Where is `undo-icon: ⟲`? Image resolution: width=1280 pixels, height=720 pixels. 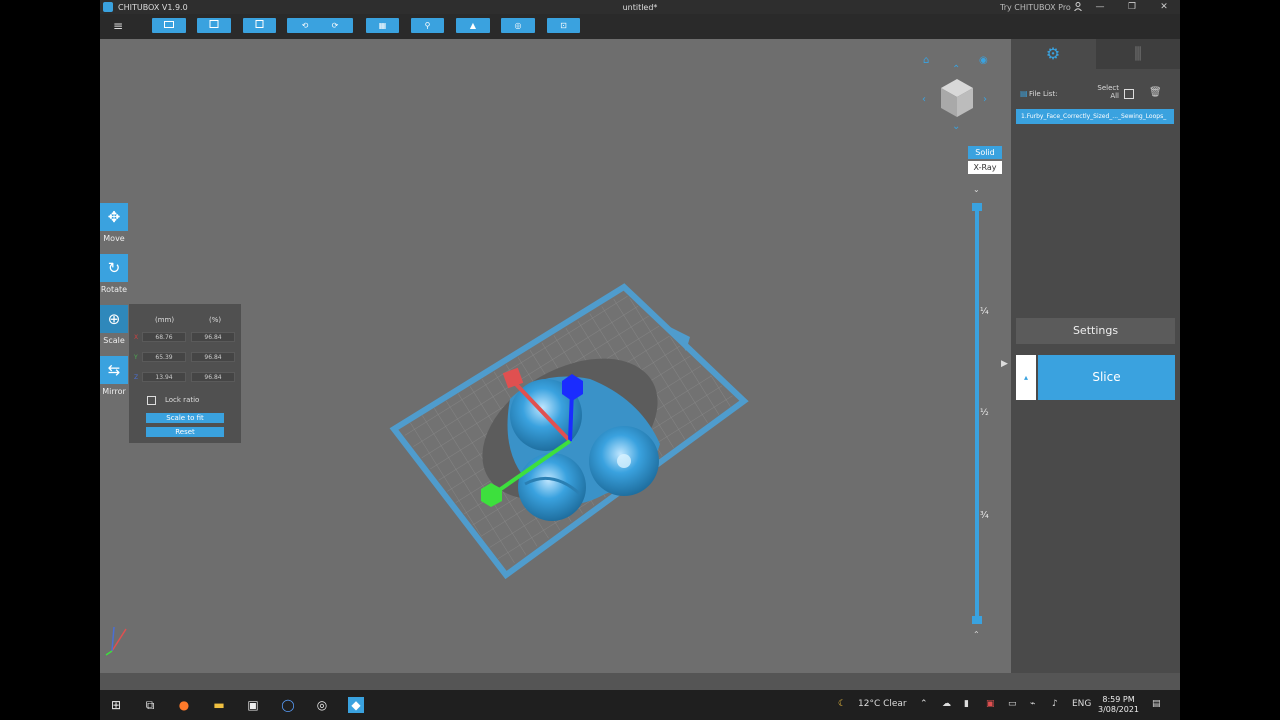 undo-icon: ⟲ is located at coordinates (305, 25).